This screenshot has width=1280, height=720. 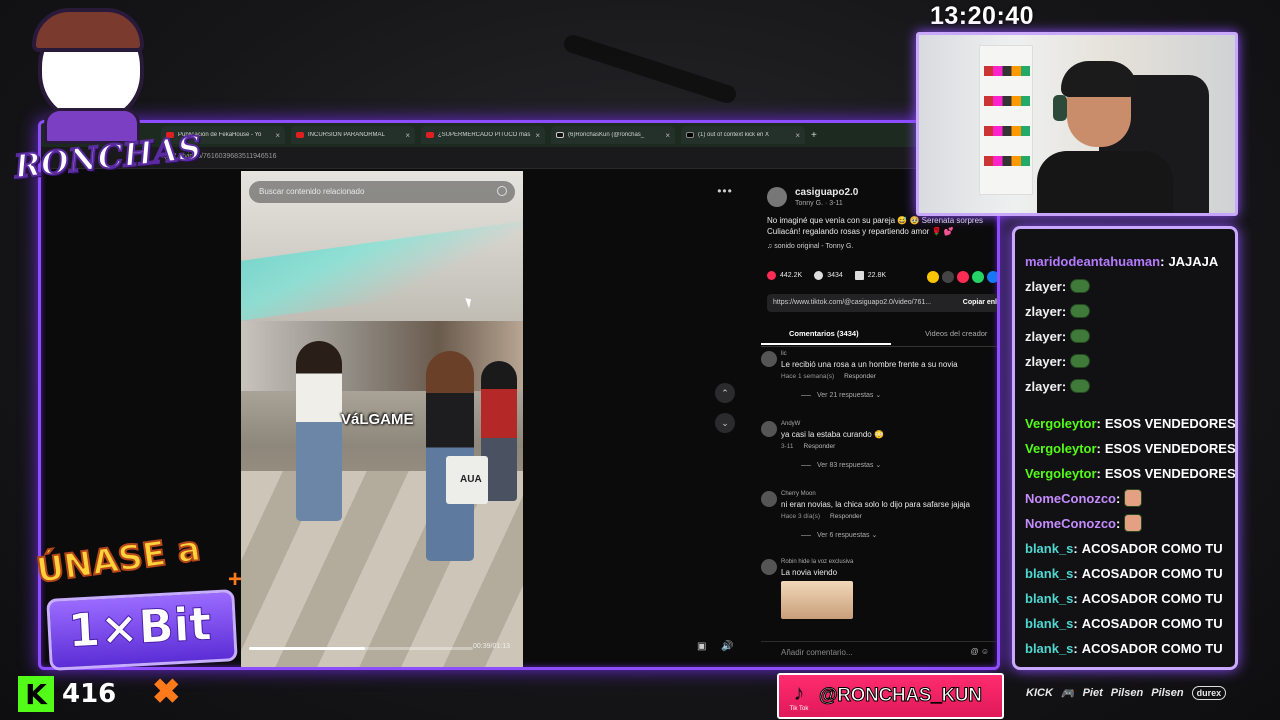 What do you see at coordinates (979, 651) in the screenshot?
I see `mention-icon: @ ☺` at bounding box center [979, 651].